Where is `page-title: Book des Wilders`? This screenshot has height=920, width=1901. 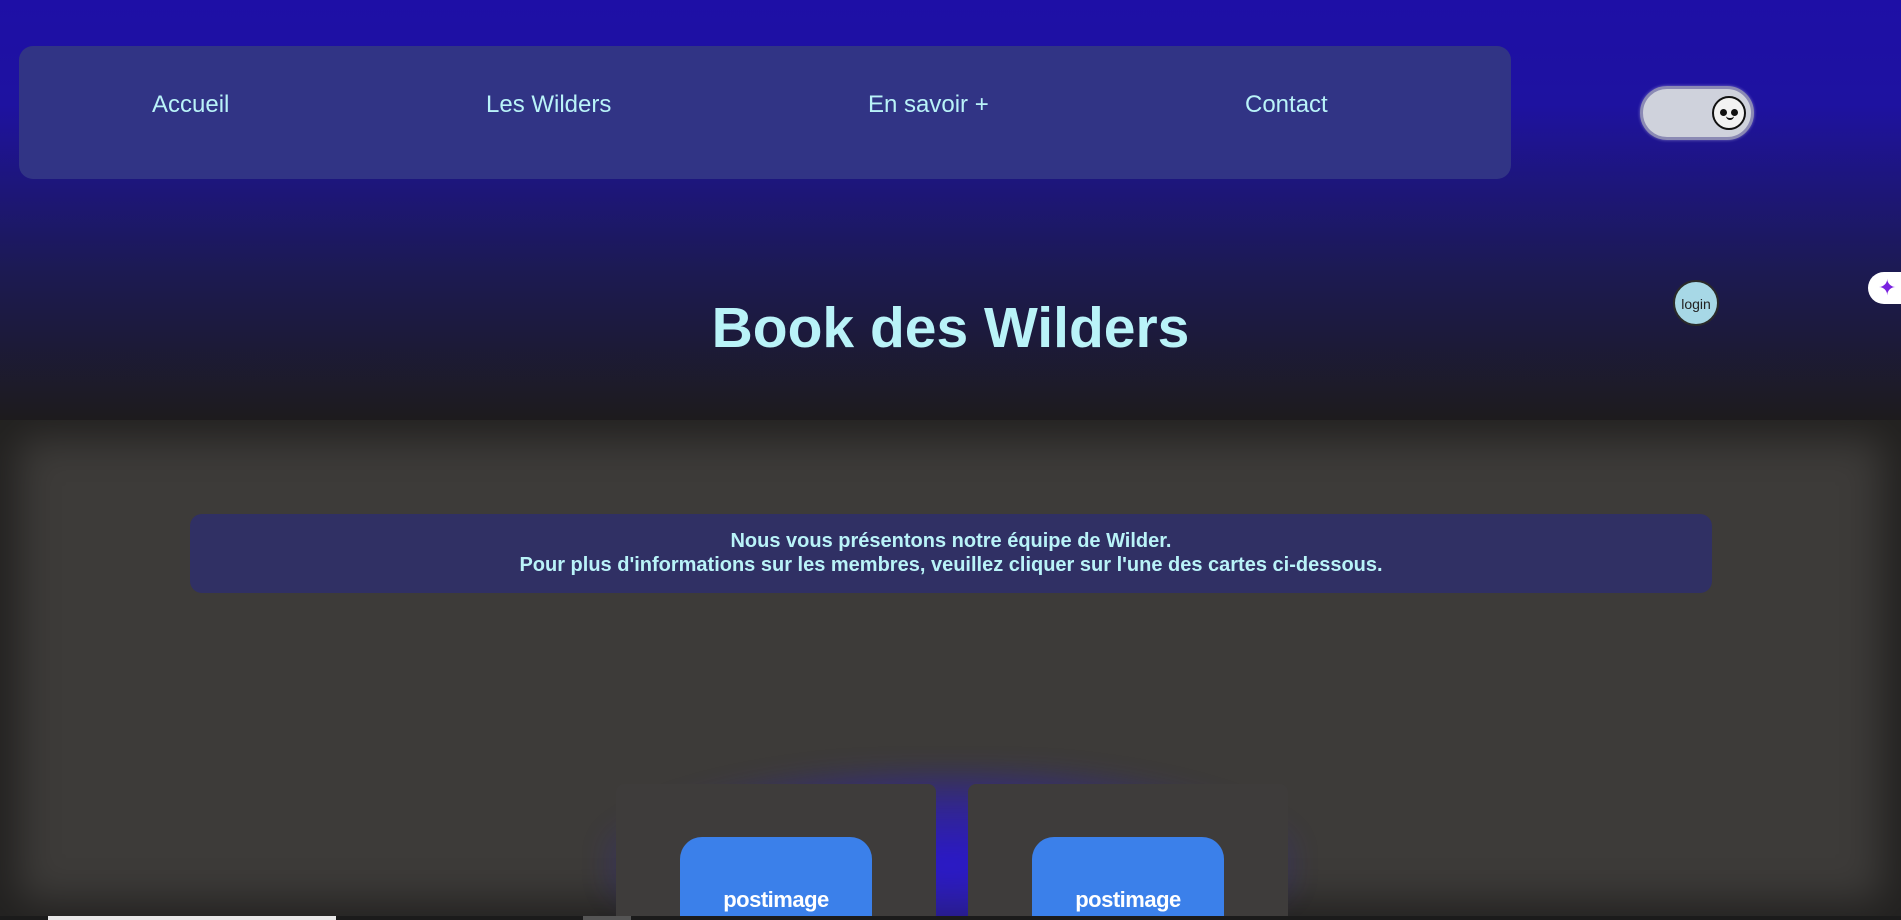 page-title: Book des Wilders is located at coordinates (950, 328).